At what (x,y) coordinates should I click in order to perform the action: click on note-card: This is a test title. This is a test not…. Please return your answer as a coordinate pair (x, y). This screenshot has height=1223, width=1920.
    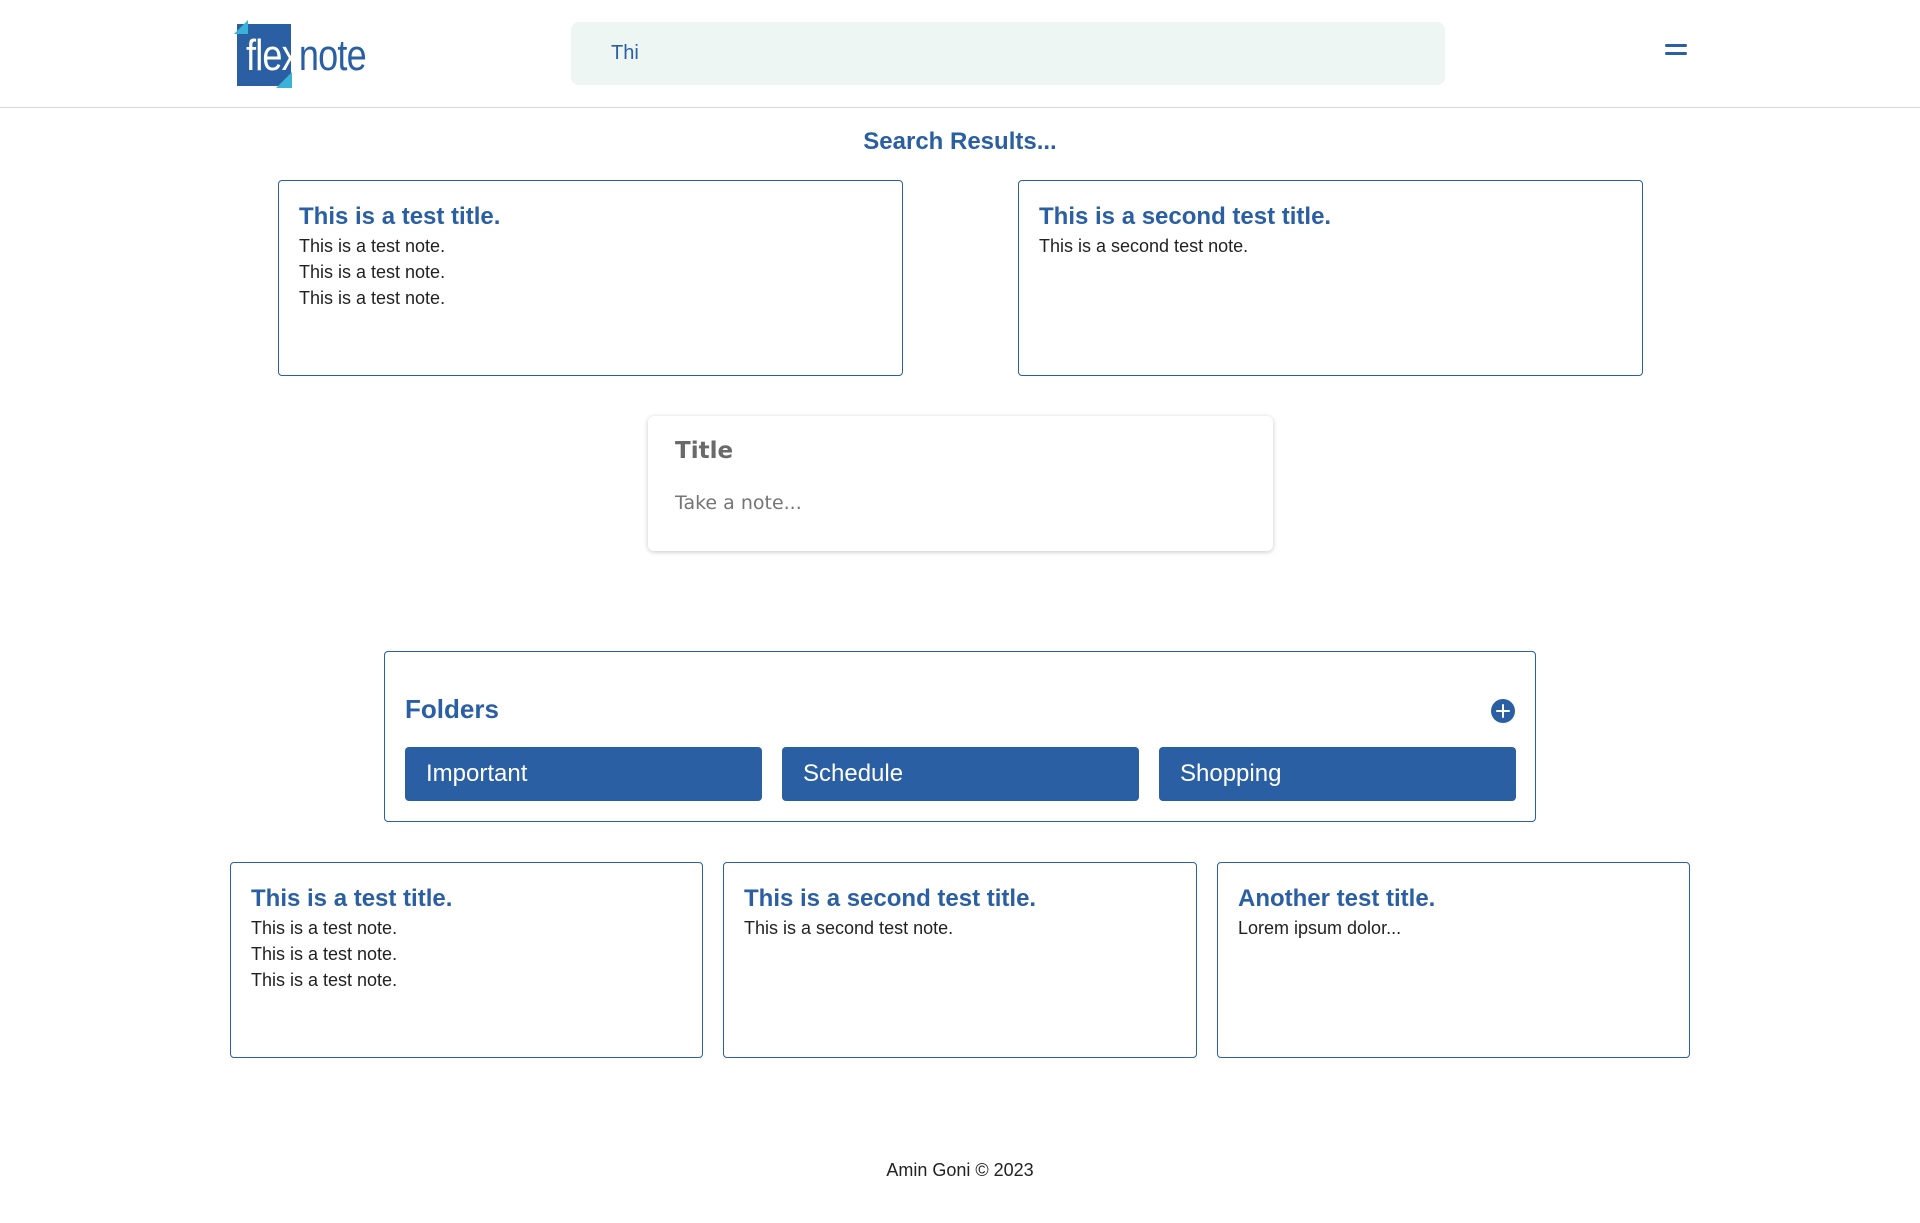
    Looking at the image, I should click on (466, 960).